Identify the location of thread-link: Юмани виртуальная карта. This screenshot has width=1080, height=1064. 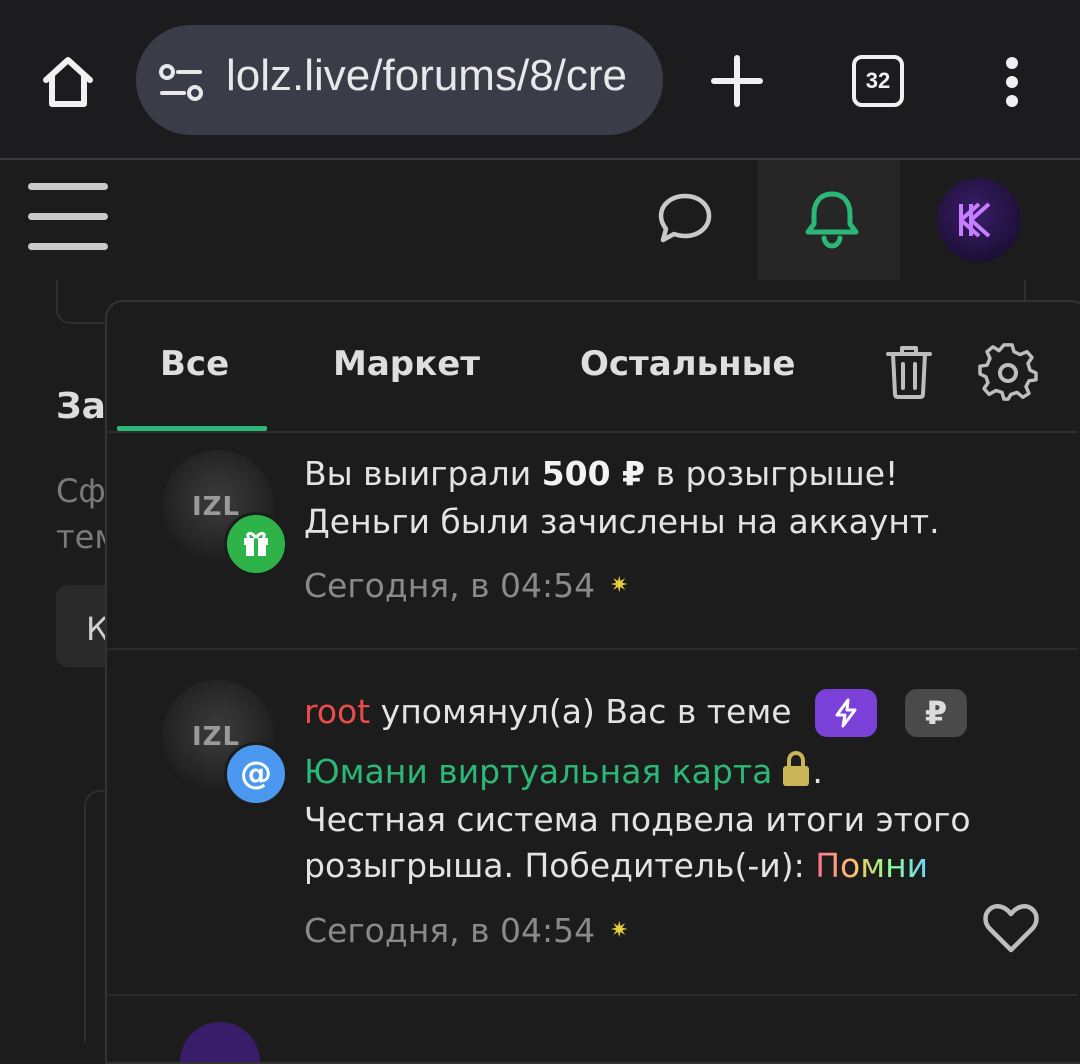
(538, 771).